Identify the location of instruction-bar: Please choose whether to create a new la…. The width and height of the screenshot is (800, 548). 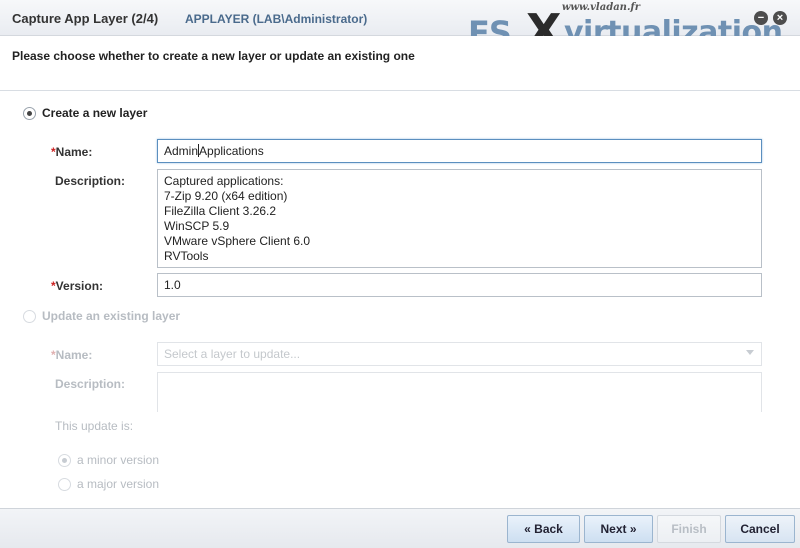
(400, 63).